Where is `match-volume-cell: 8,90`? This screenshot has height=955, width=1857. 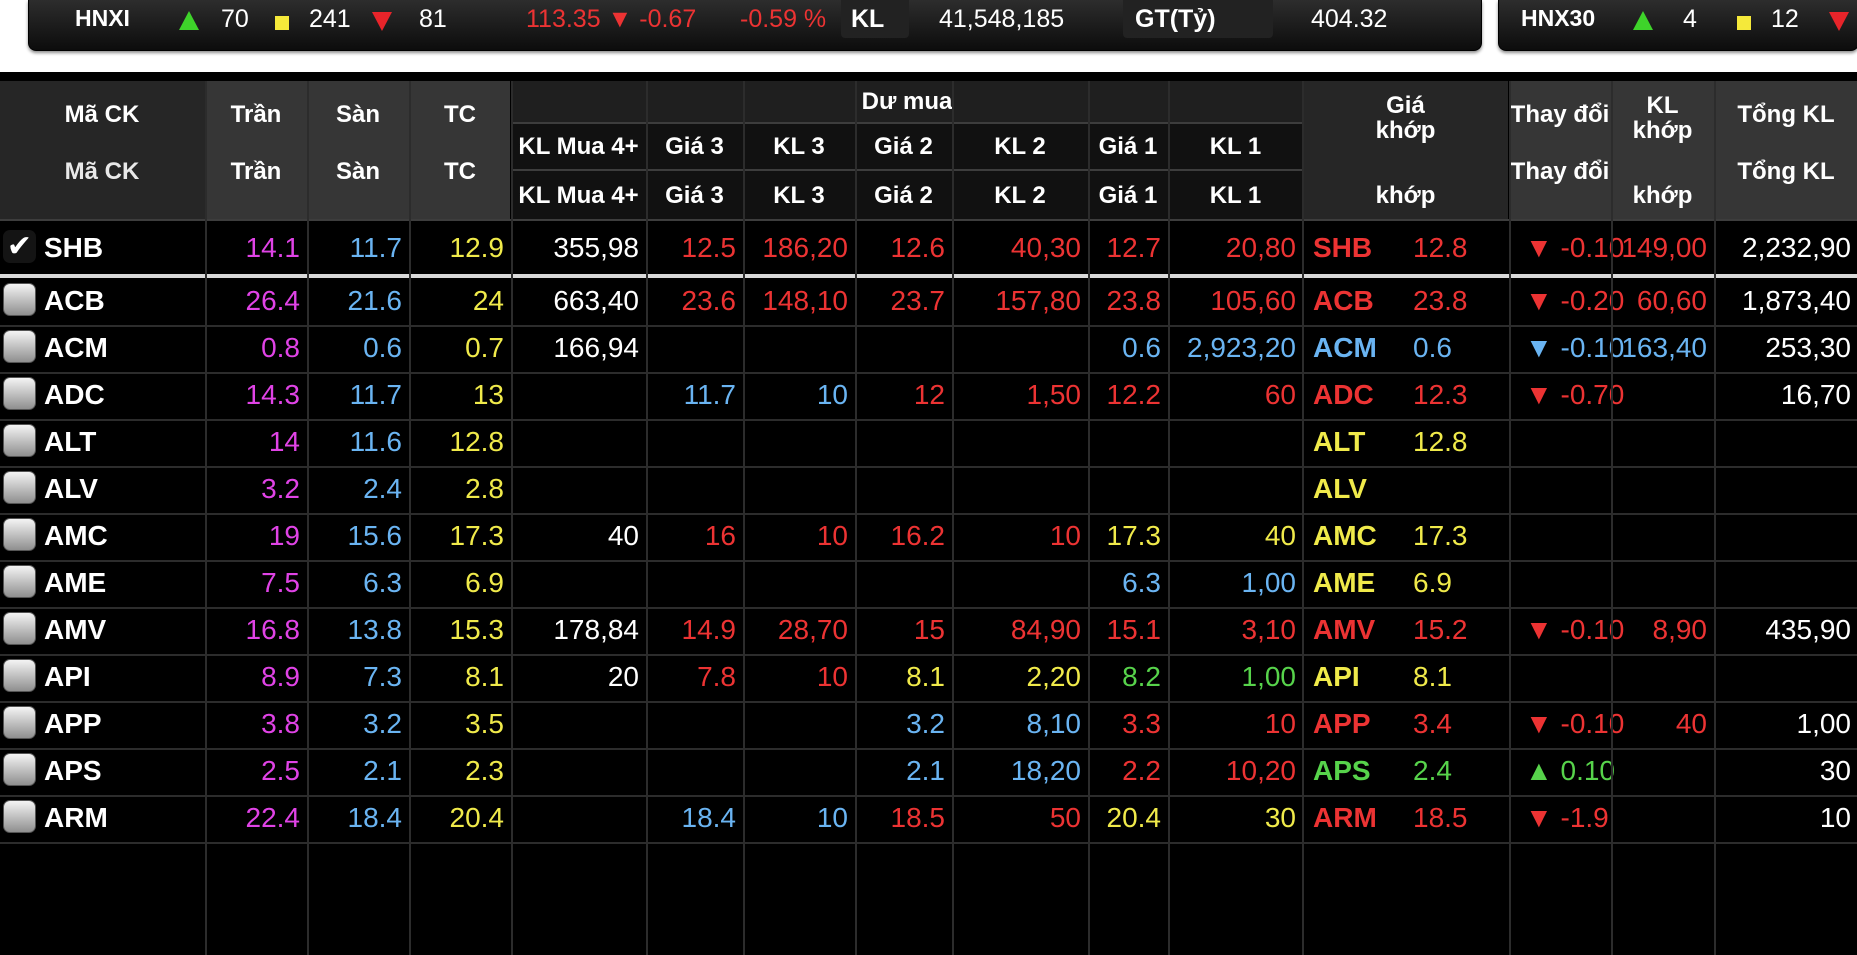
match-volume-cell: 8,90 is located at coordinates (1680, 629).